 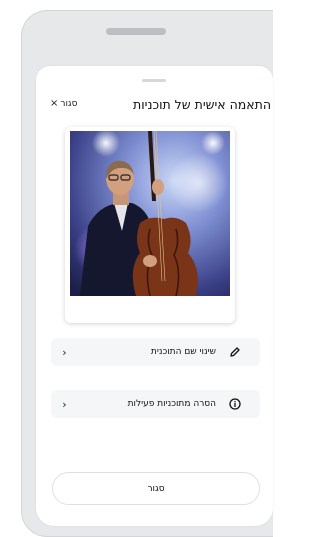 I want to click on rename-playlist-row: שינוי שם התוכנית ‹, so click(x=155, y=352).